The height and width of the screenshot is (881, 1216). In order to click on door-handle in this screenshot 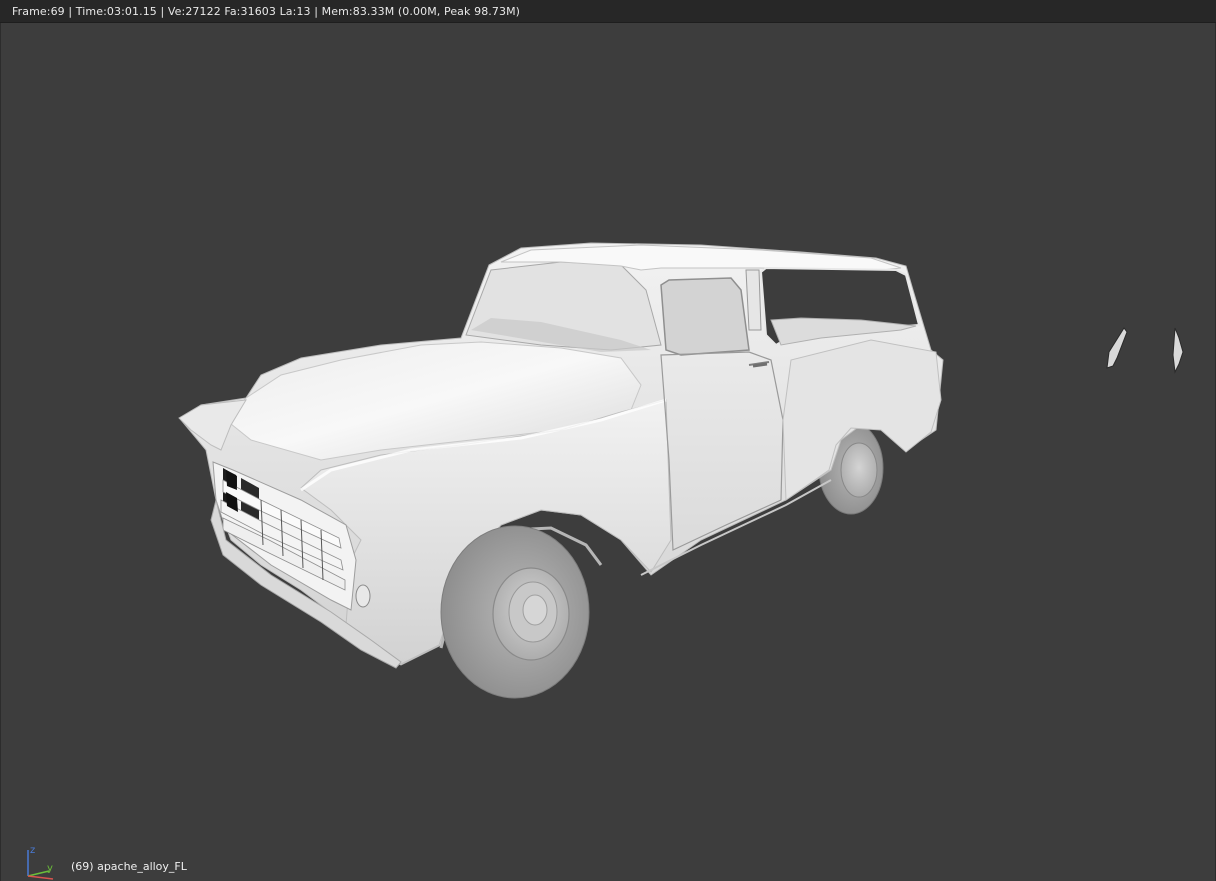, I will do `click(760, 365)`.